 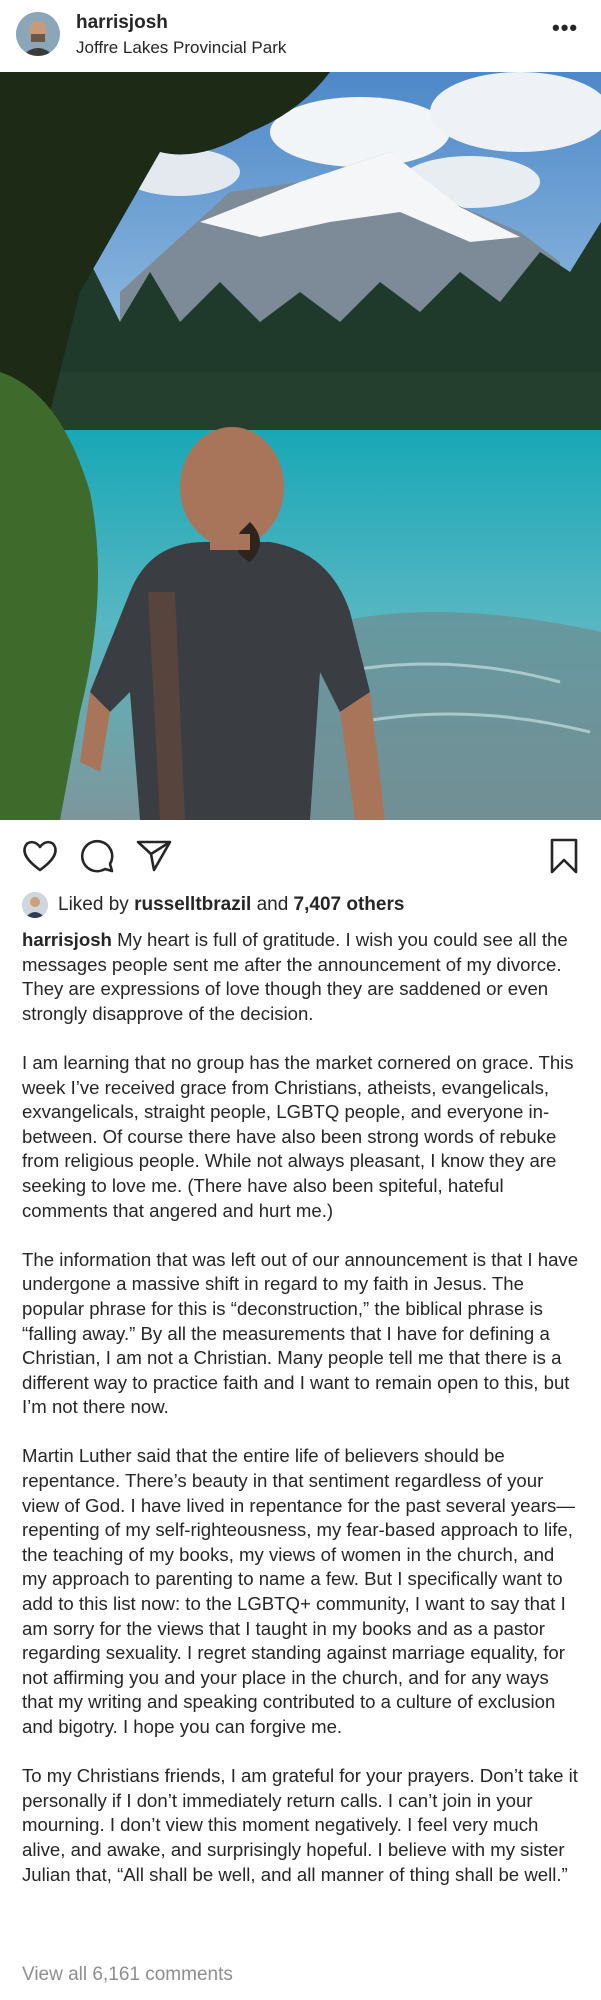 What do you see at coordinates (97, 856) in the screenshot?
I see `comment-icon` at bounding box center [97, 856].